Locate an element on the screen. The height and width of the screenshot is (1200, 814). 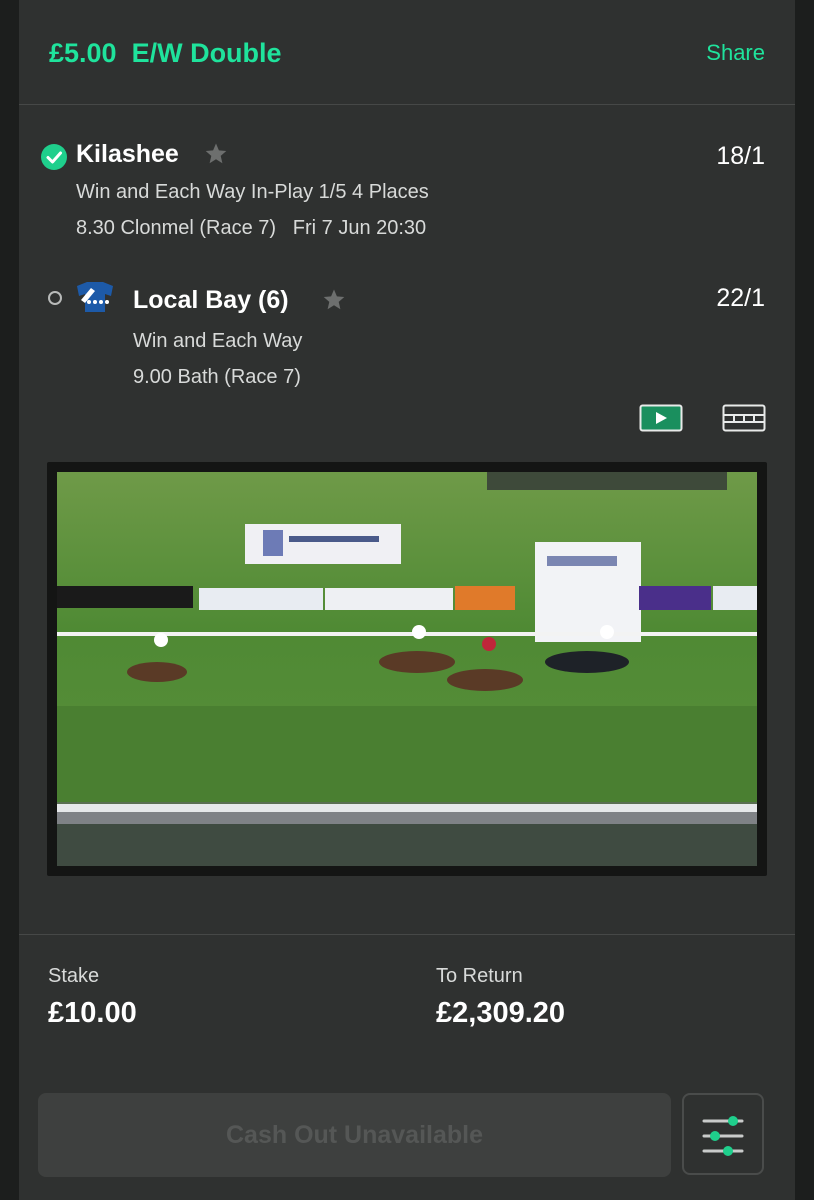
play-video-icon is located at coordinates (661, 420).